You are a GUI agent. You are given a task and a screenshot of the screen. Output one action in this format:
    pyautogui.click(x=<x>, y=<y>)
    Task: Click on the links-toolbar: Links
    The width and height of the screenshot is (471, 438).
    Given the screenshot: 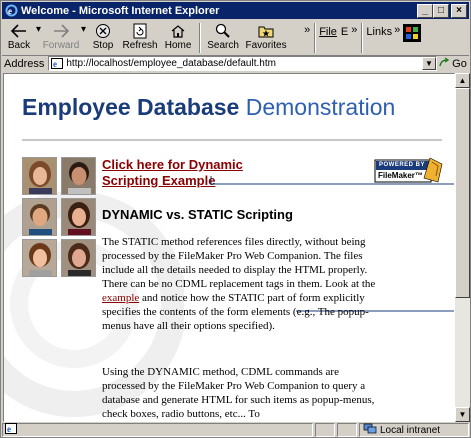 What is the action you would take?
    pyautogui.click(x=379, y=32)
    